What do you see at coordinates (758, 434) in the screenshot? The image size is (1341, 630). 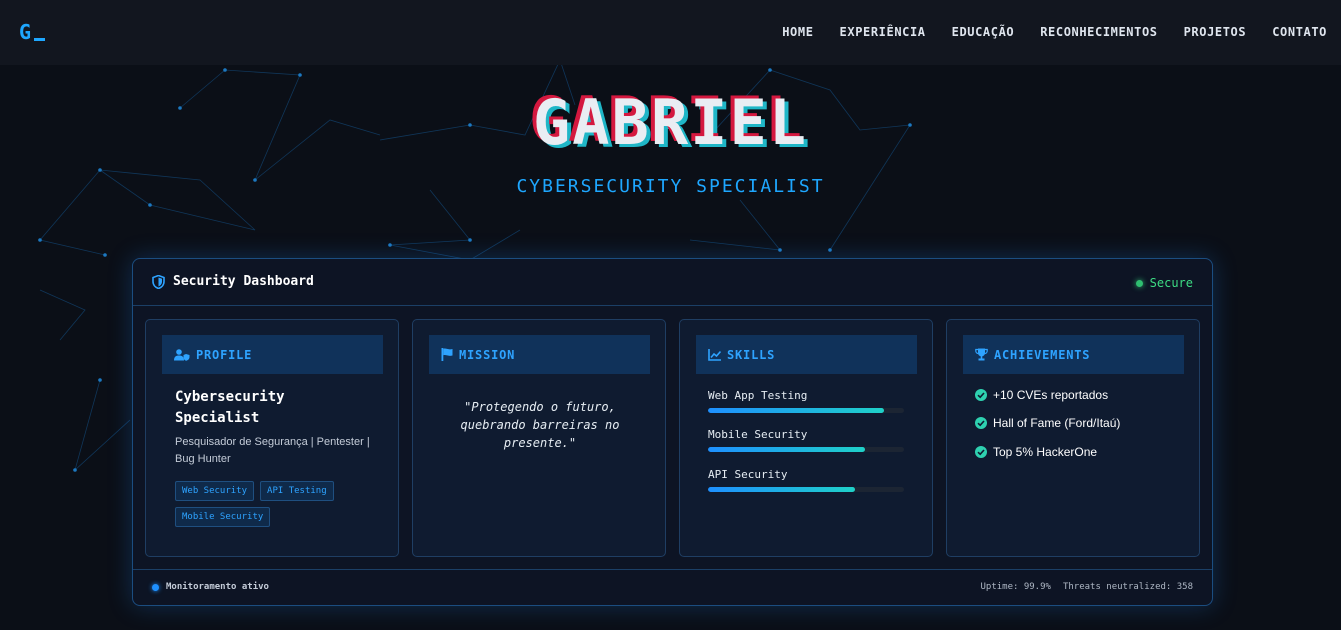 I see `skill-name: Mobile Security` at bounding box center [758, 434].